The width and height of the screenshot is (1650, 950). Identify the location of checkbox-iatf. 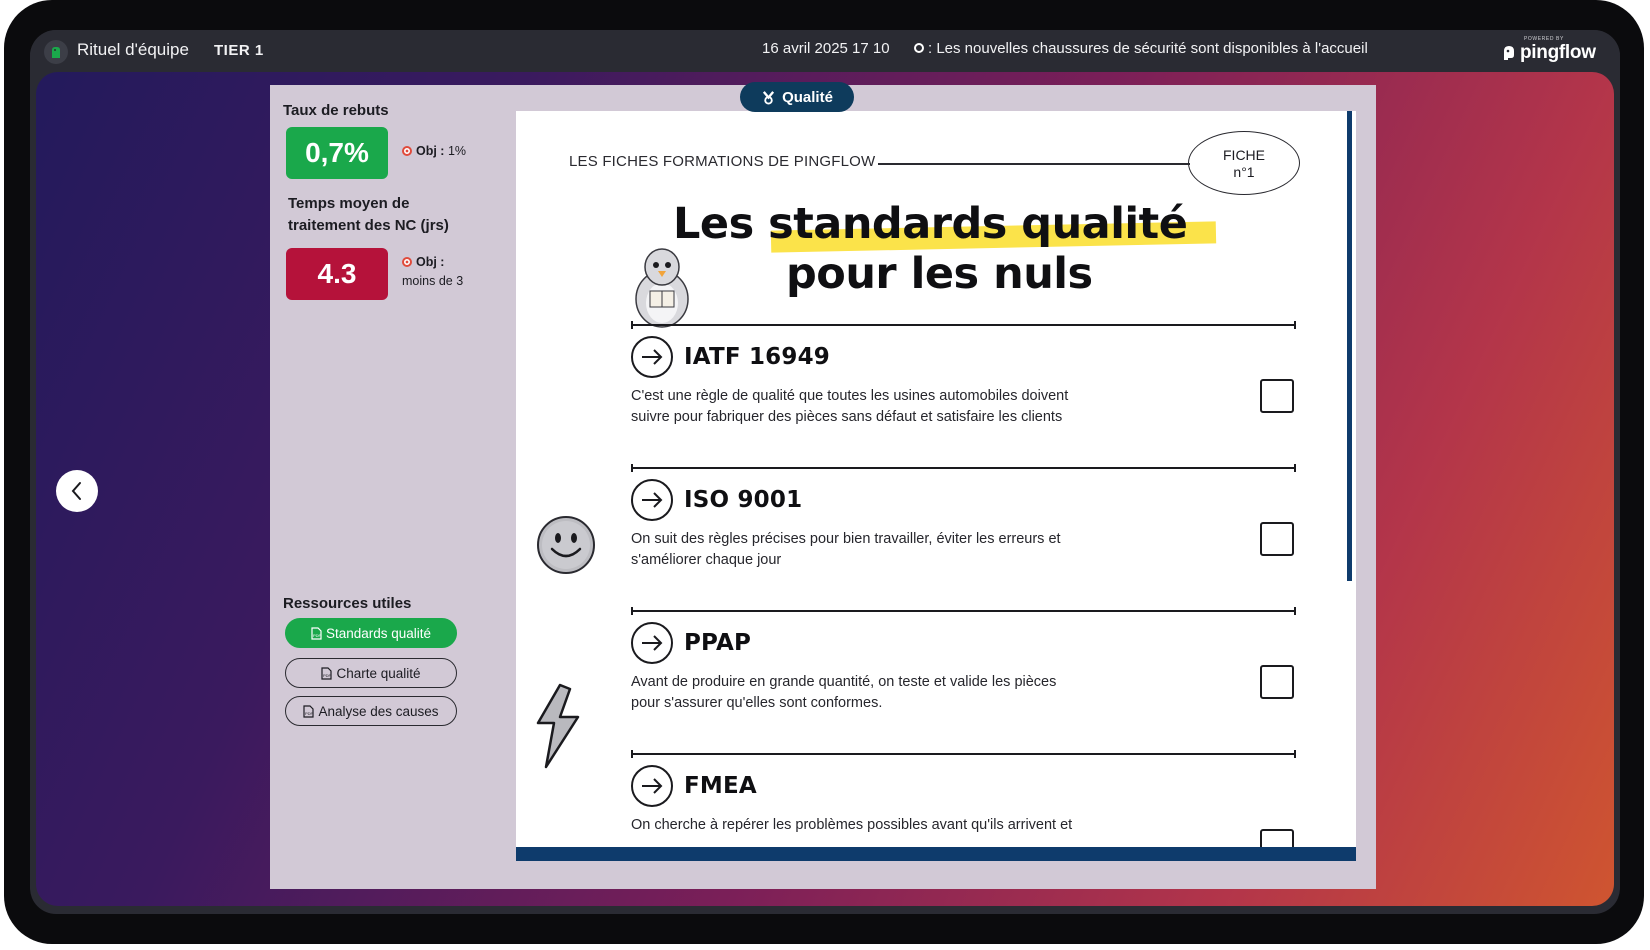
(1277, 396).